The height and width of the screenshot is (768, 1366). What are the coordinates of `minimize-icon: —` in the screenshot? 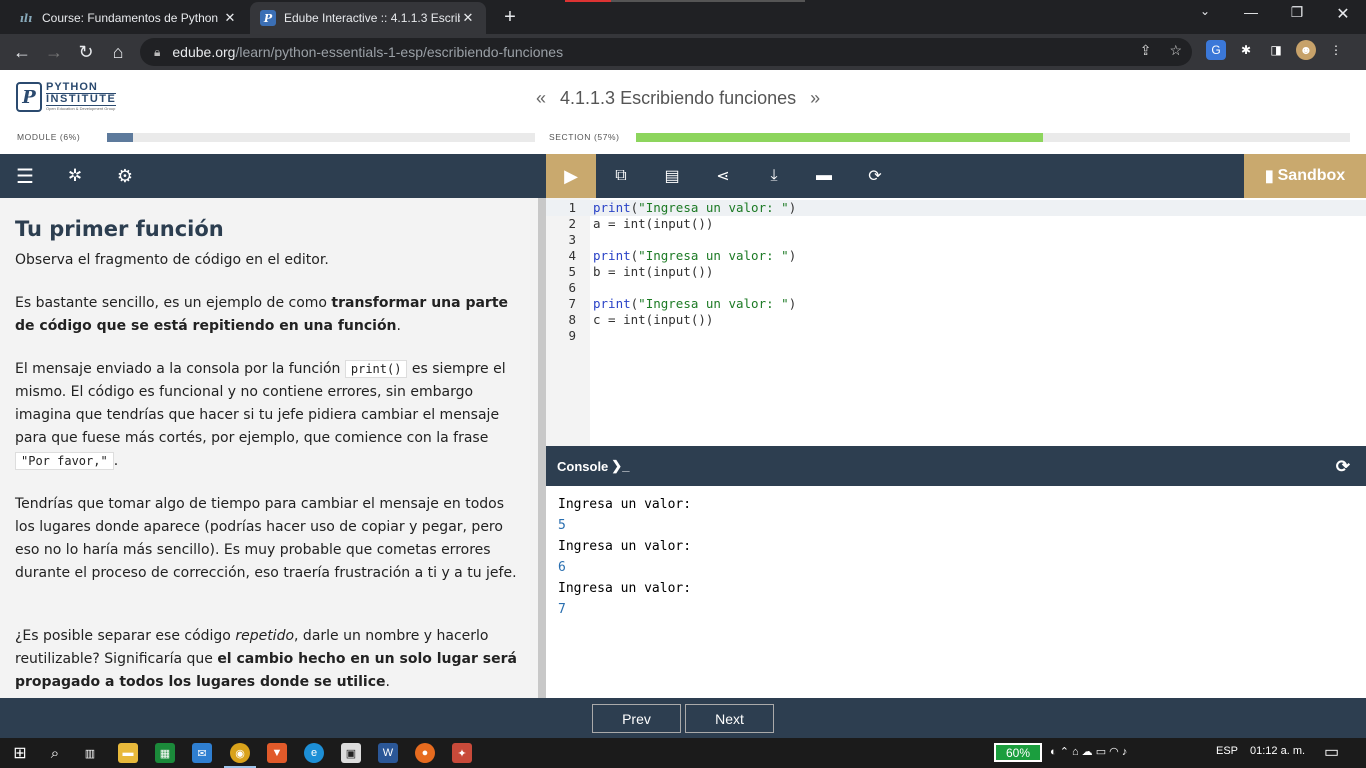 It's located at (1251, 12).